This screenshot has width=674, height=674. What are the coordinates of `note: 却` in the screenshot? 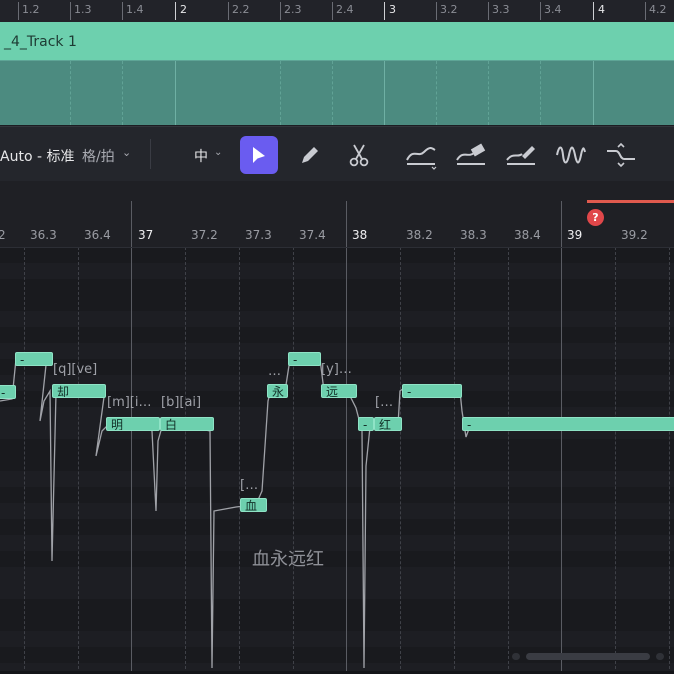 It's located at (79, 391).